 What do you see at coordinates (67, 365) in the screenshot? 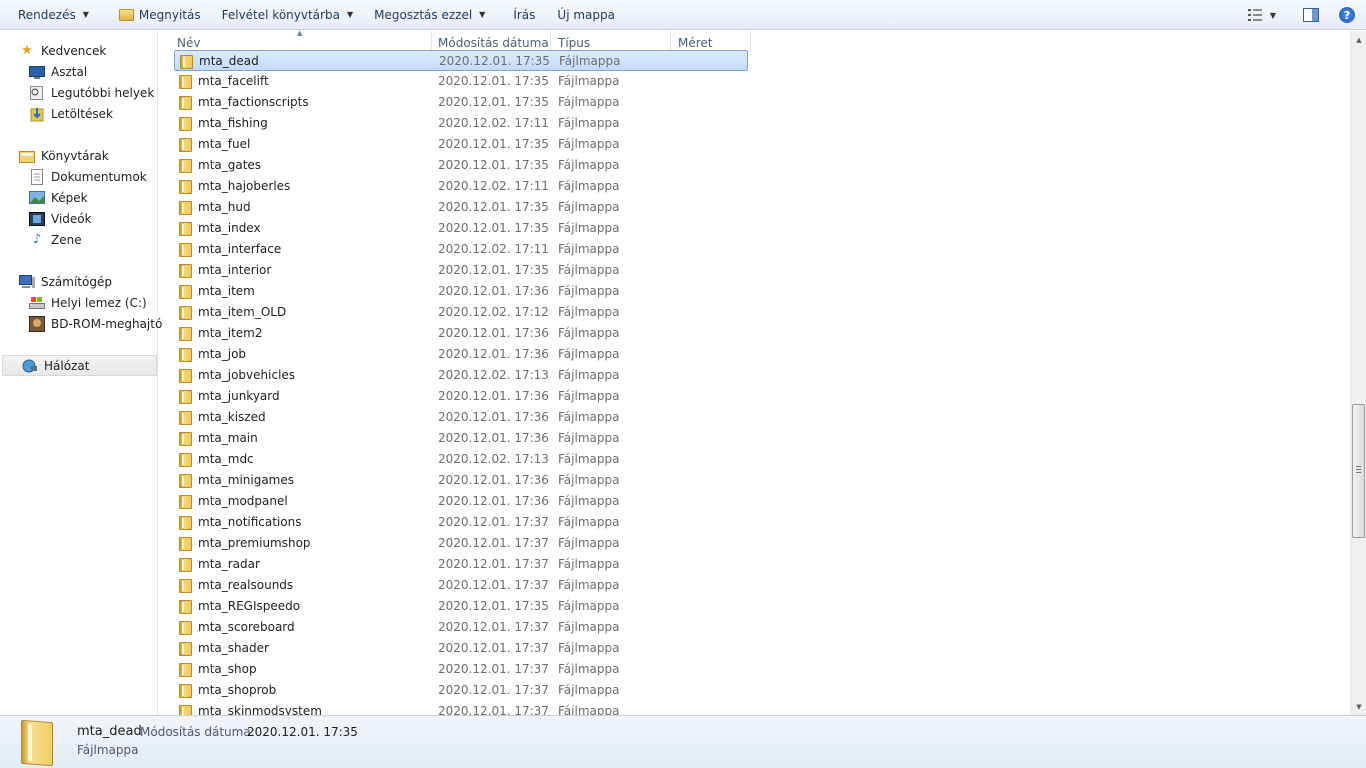
I see `sidebar-item-label: Hálózat` at bounding box center [67, 365].